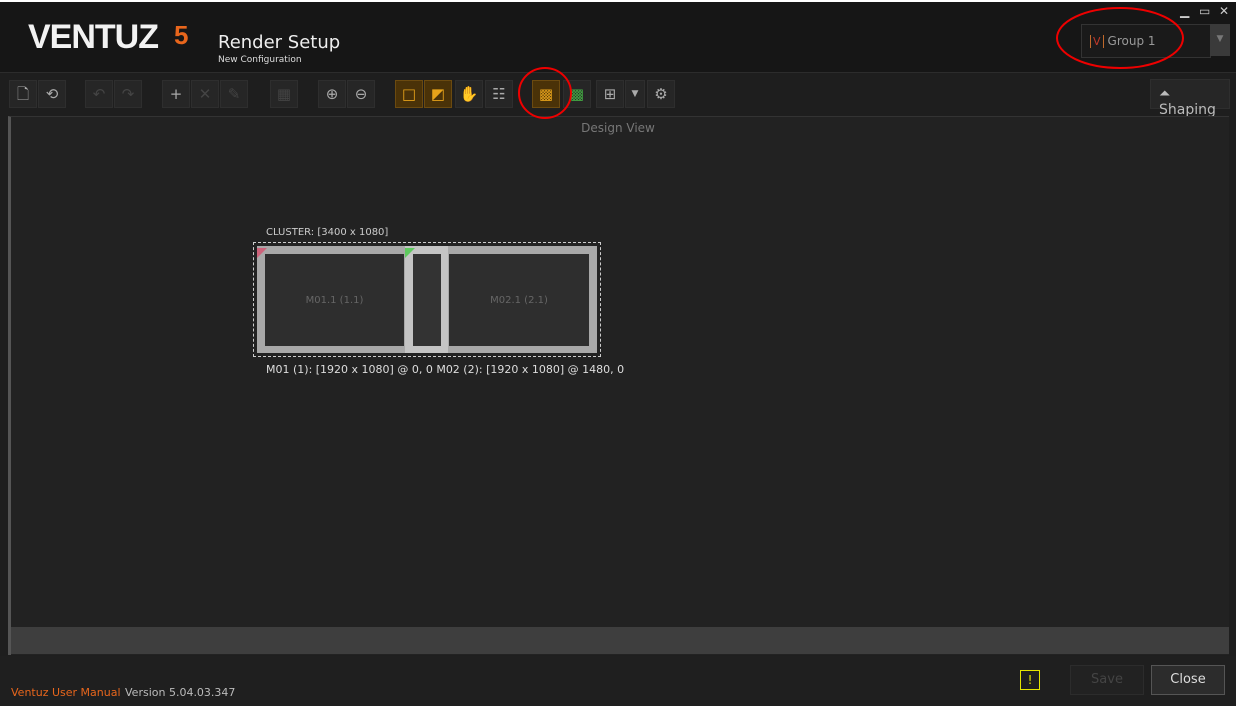 The image size is (1236, 706). Describe the element at coordinates (851, 63) in the screenshot. I see `annotation-overlay` at that location.